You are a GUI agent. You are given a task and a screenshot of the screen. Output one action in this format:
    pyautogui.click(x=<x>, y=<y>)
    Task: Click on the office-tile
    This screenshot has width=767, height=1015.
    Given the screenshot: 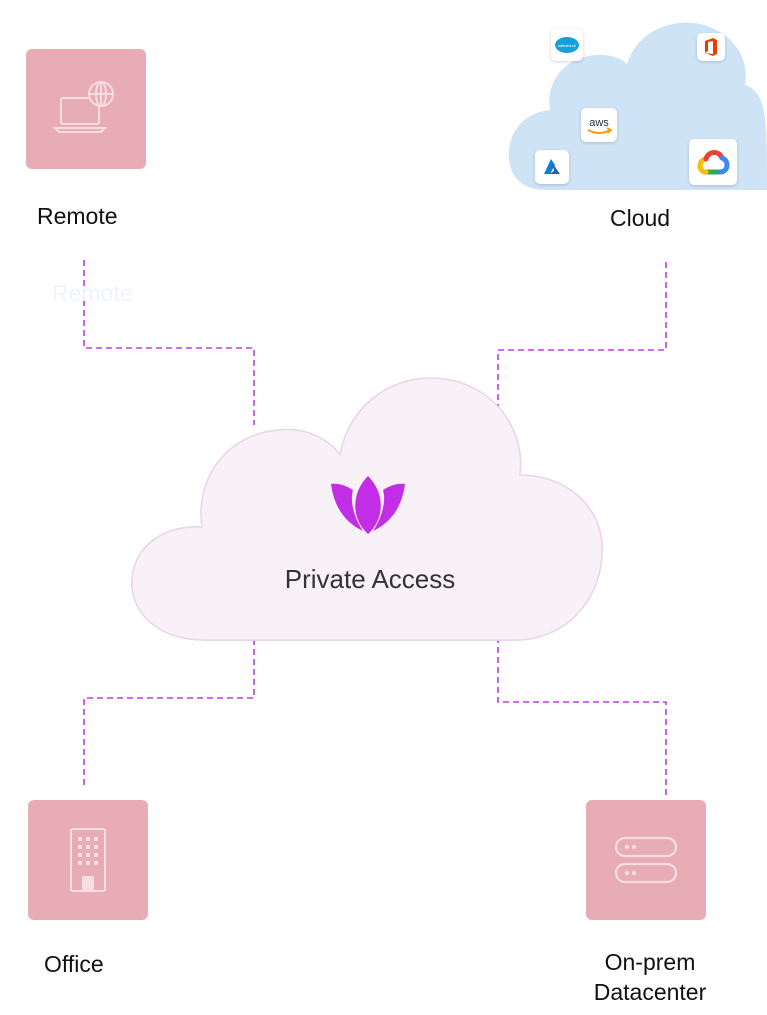 What is the action you would take?
    pyautogui.click(x=88, y=860)
    